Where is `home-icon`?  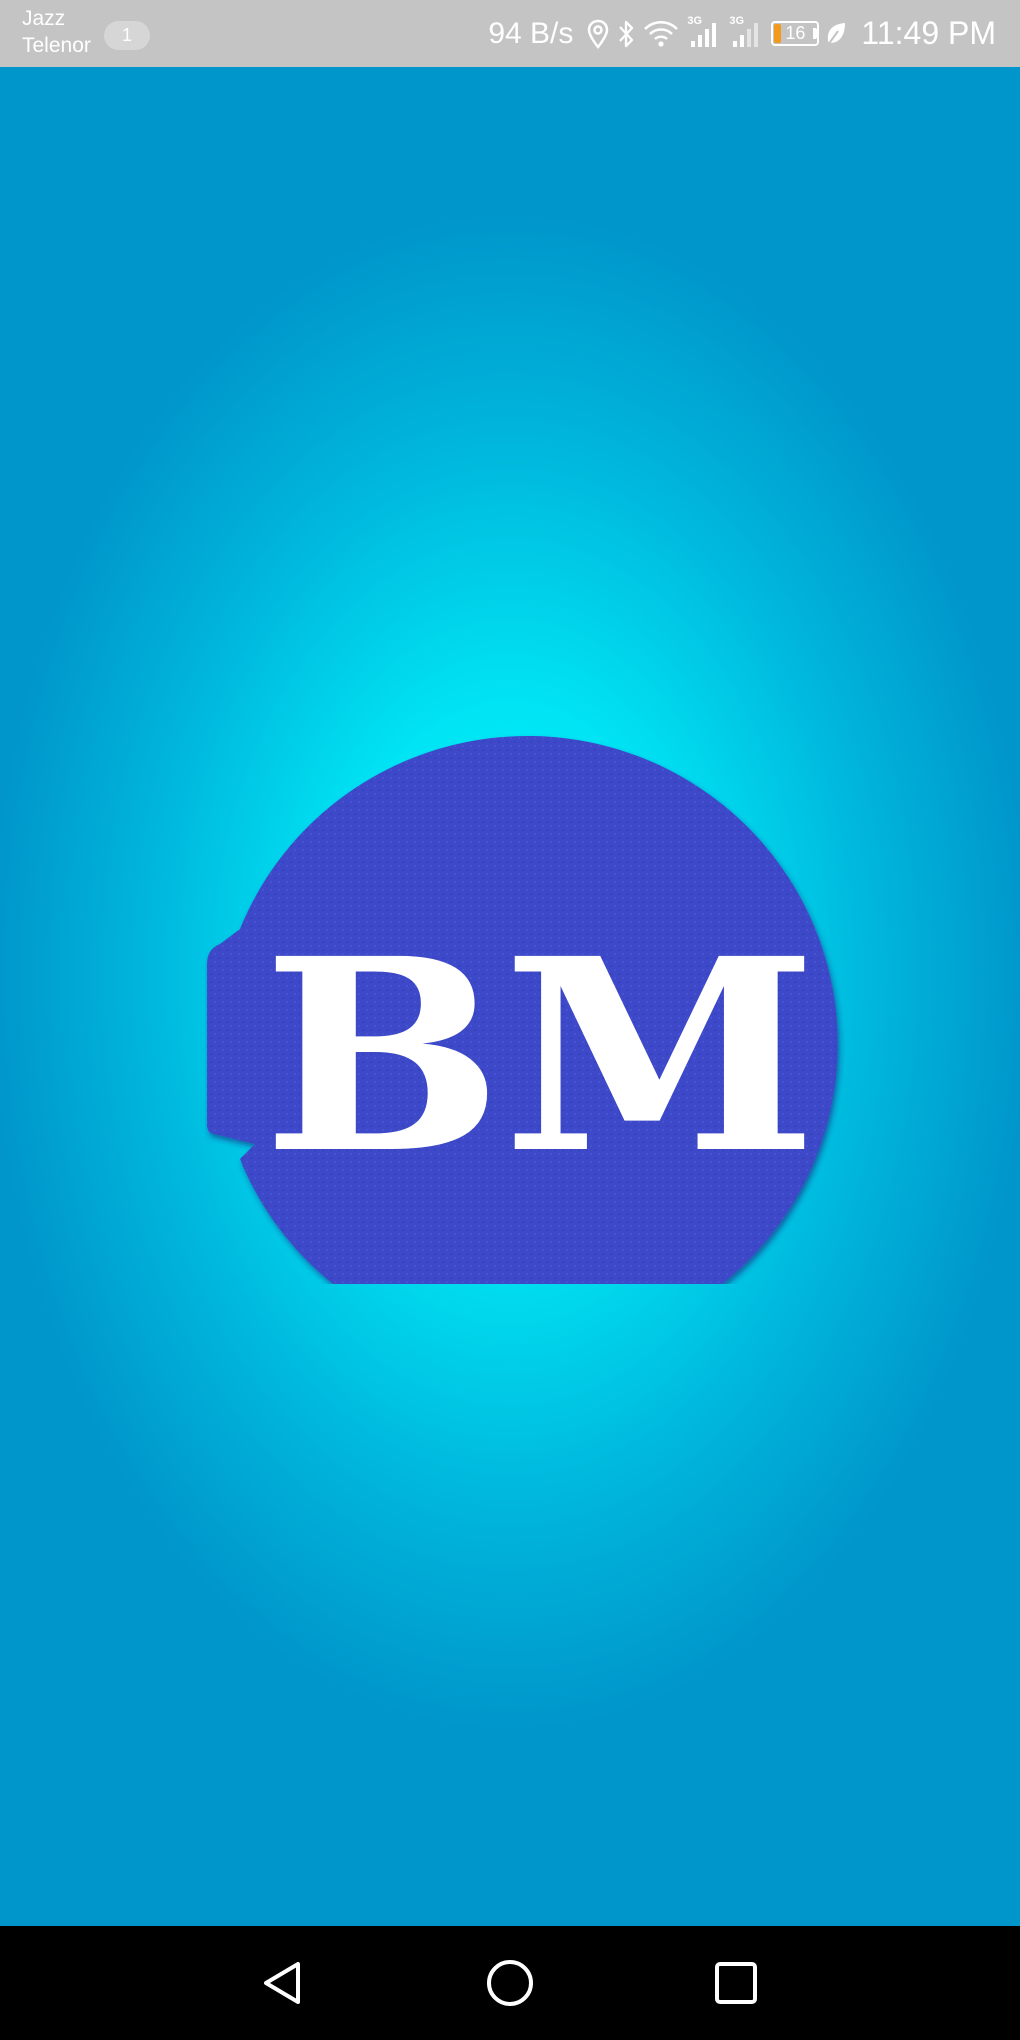 home-icon is located at coordinates (510, 1983).